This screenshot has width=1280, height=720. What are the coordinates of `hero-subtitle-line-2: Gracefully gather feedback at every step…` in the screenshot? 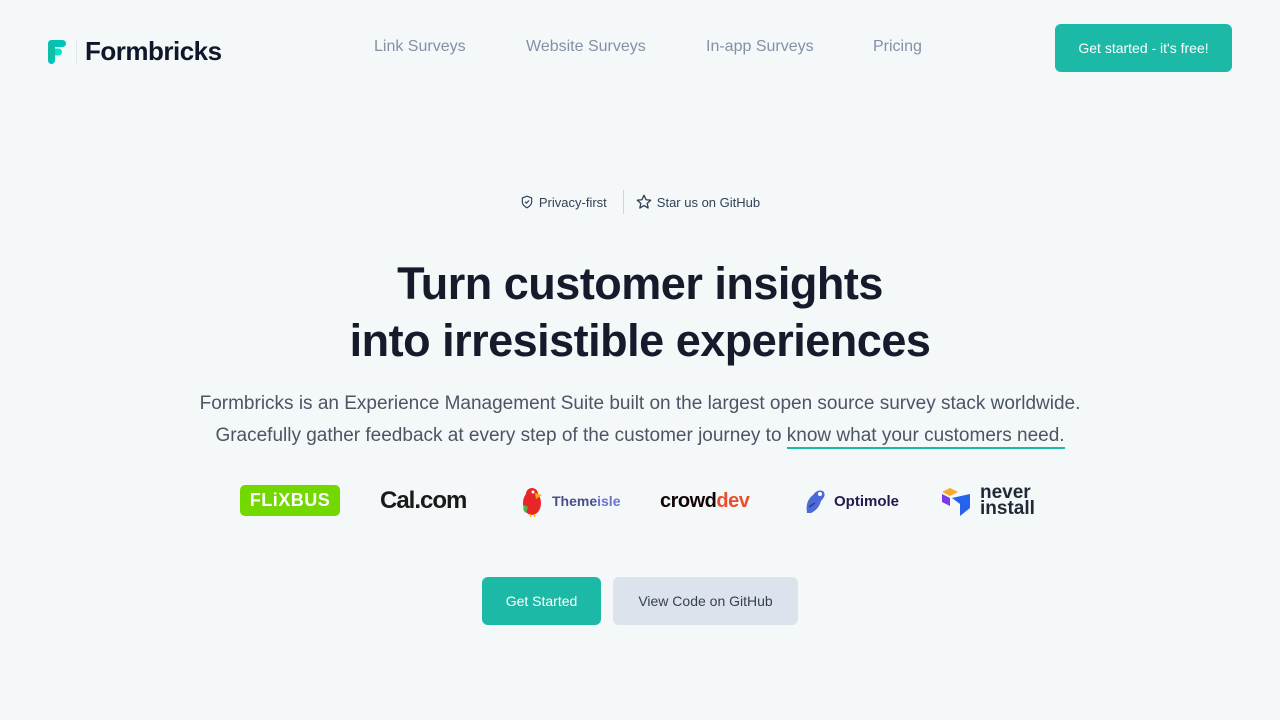 It's located at (501, 435).